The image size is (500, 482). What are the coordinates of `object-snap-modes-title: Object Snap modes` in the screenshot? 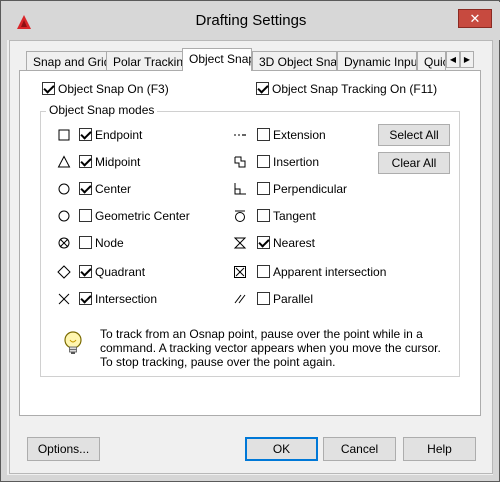 It's located at (102, 110).